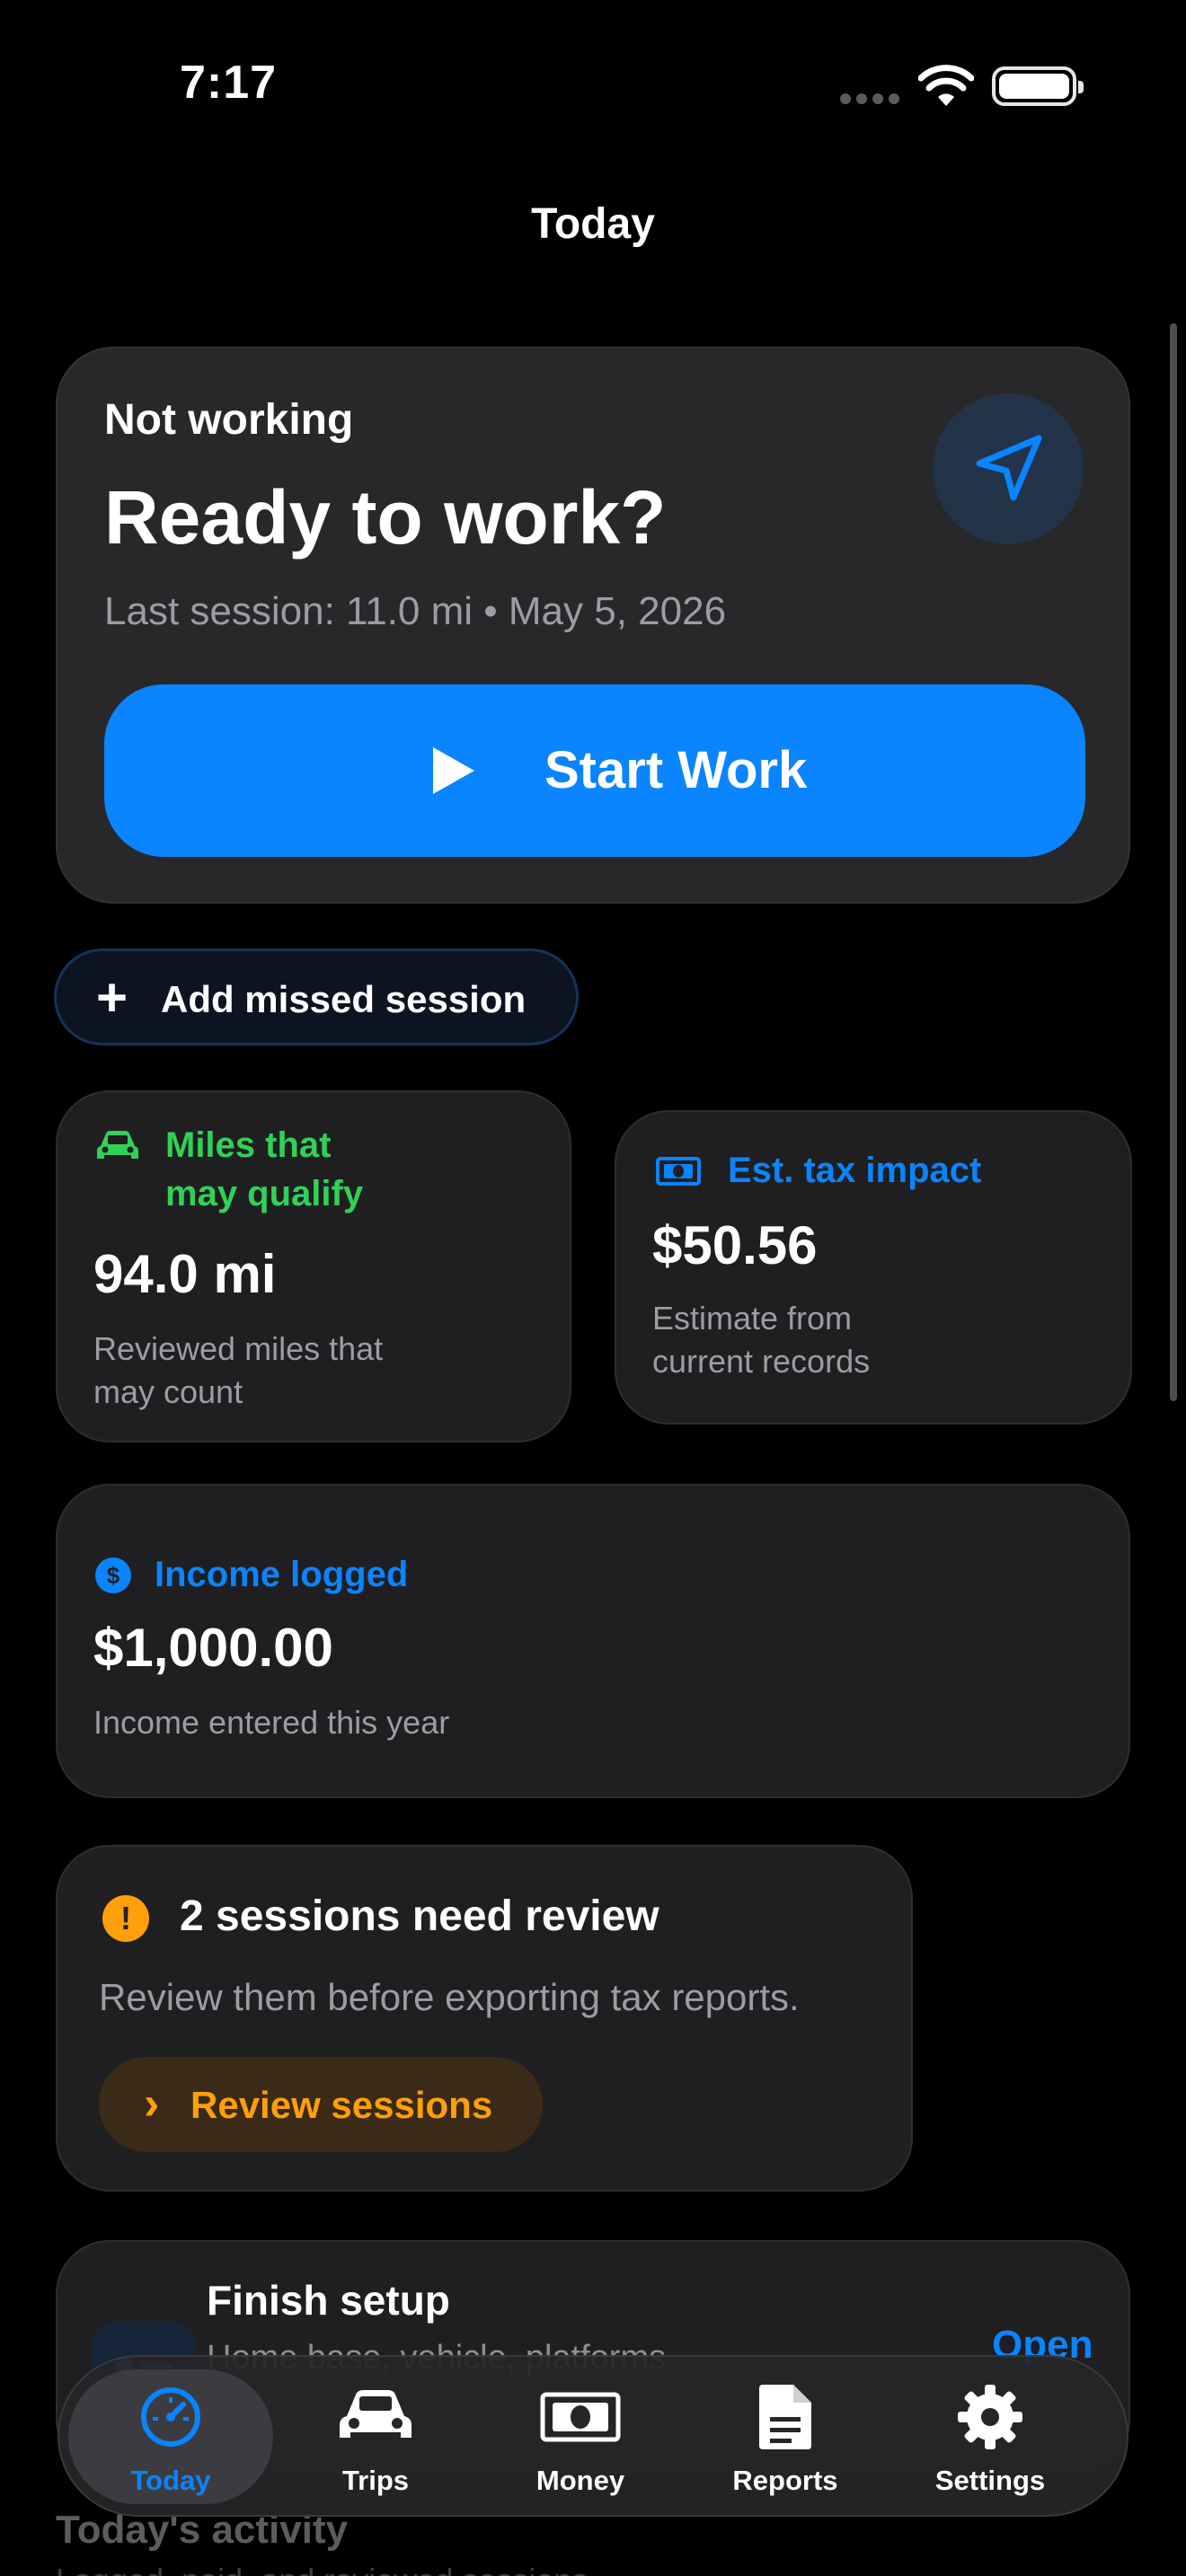 Image resolution: width=1186 pixels, height=2576 pixels. I want to click on cellular-signal-icon, so click(870, 98).